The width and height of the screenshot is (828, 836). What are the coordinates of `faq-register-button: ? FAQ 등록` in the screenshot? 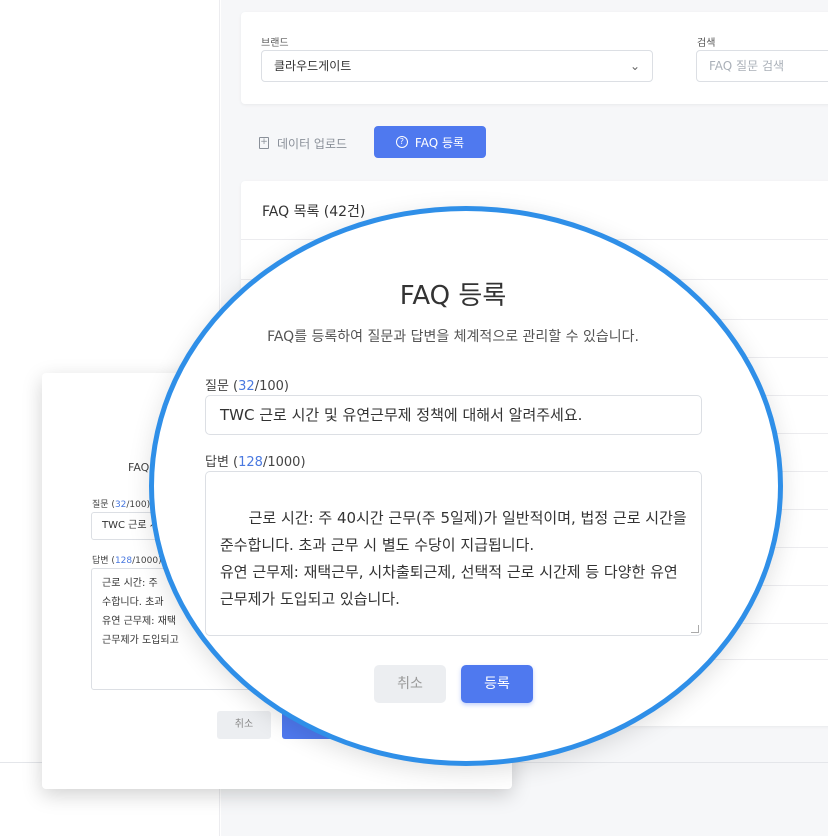 It's located at (430, 142).